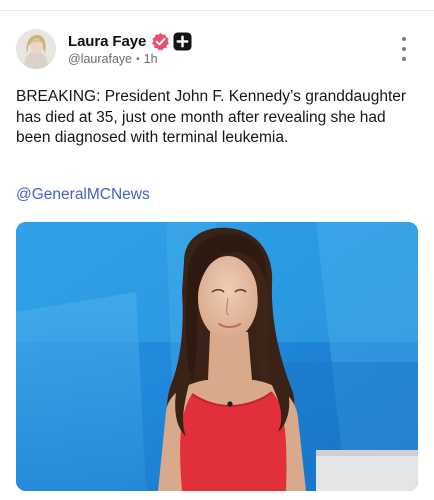  What do you see at coordinates (83, 195) in the screenshot?
I see `mention-link: @GeneralMCNews` at bounding box center [83, 195].